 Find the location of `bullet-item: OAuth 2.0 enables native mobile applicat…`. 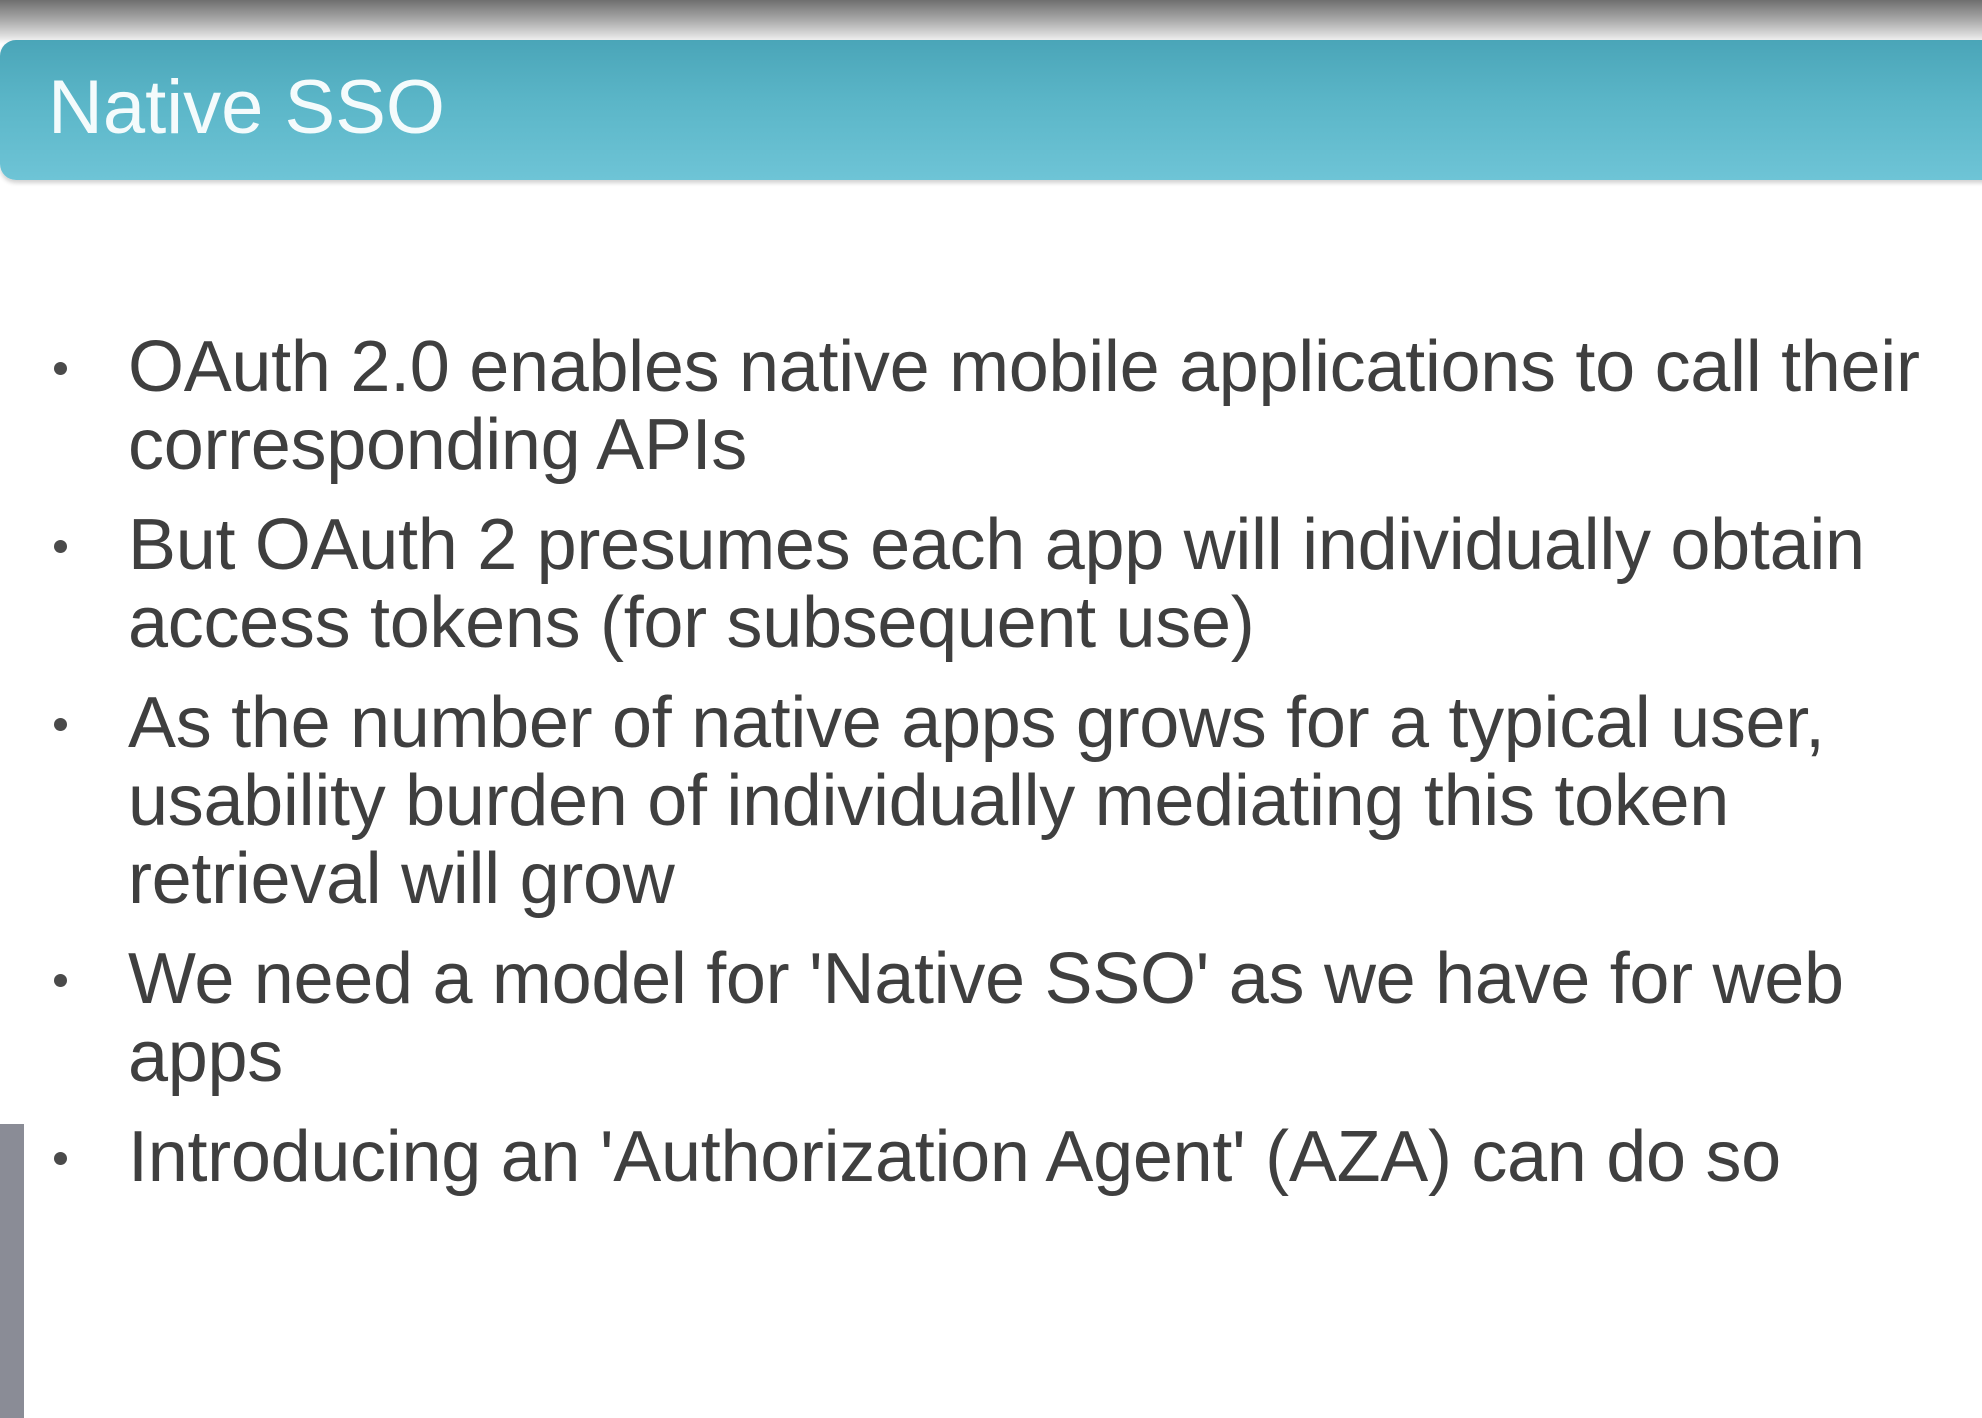

bullet-item: OAuth 2.0 enables native mobile applicat… is located at coordinates (1005, 406).